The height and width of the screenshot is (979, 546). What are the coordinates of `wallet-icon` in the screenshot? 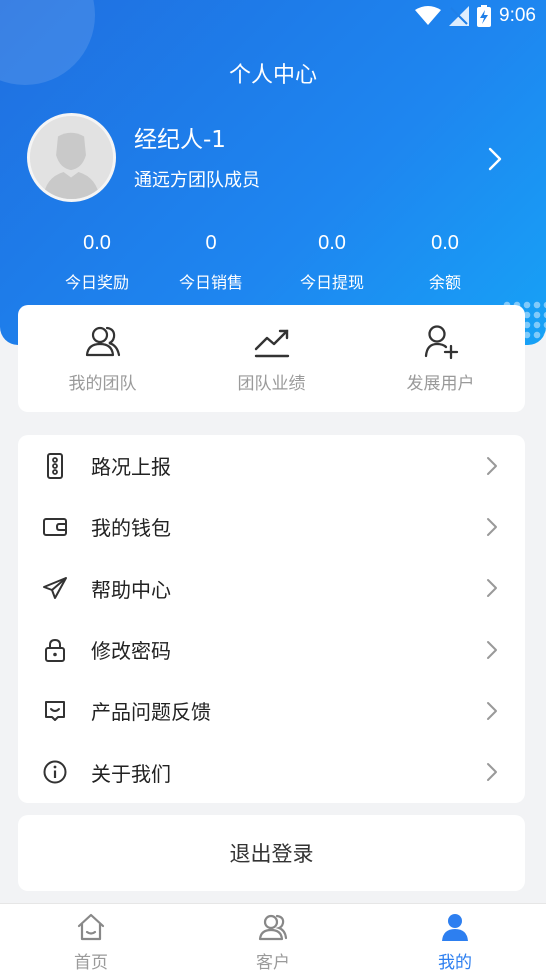 It's located at (55, 526).